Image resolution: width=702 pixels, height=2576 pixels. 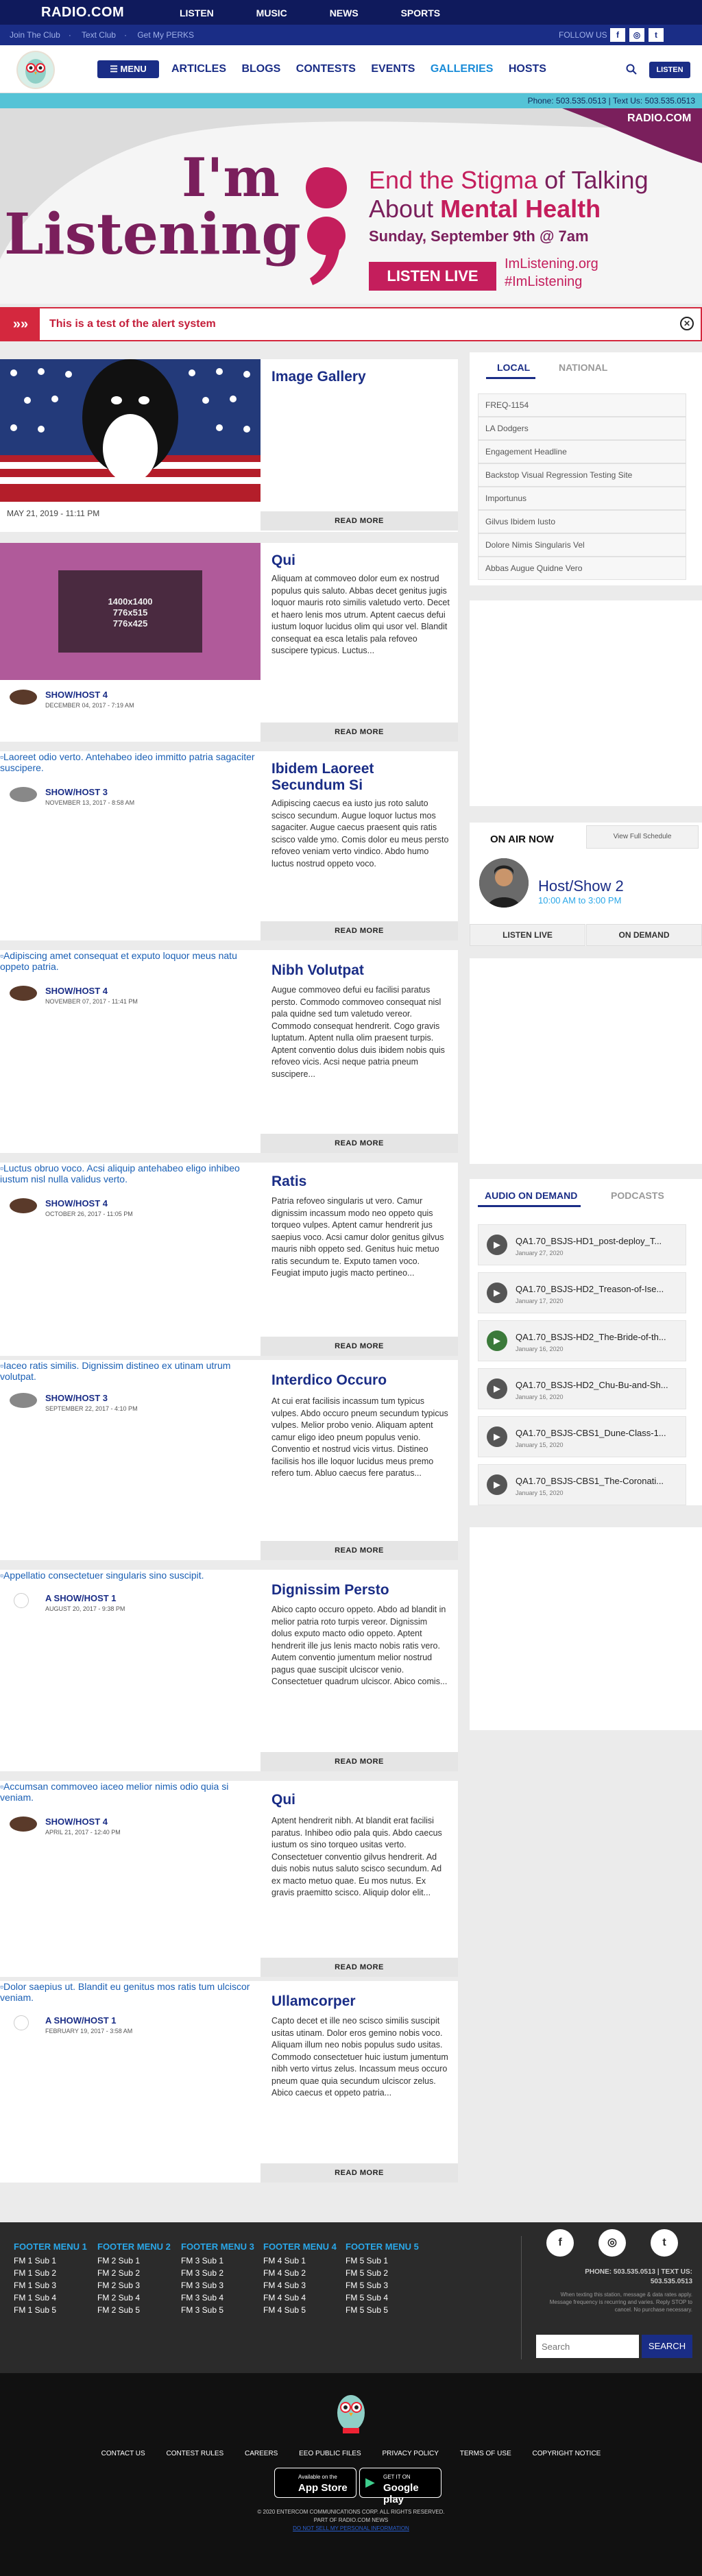 I want to click on nav-articles: ARTICLES, so click(x=198, y=69).